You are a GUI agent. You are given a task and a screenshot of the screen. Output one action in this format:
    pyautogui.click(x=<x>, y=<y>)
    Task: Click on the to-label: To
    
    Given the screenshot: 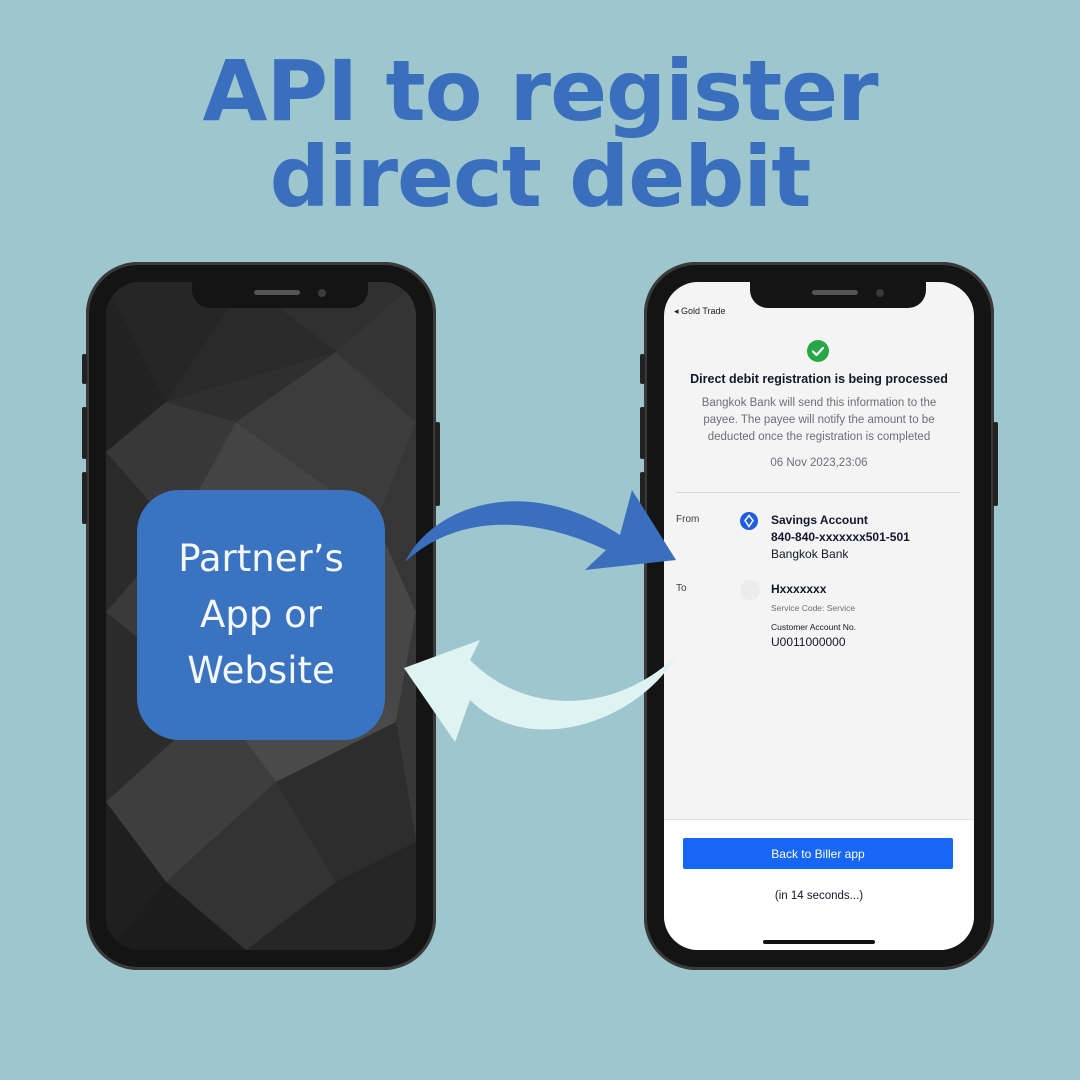 What is the action you would take?
    pyautogui.click(x=681, y=588)
    